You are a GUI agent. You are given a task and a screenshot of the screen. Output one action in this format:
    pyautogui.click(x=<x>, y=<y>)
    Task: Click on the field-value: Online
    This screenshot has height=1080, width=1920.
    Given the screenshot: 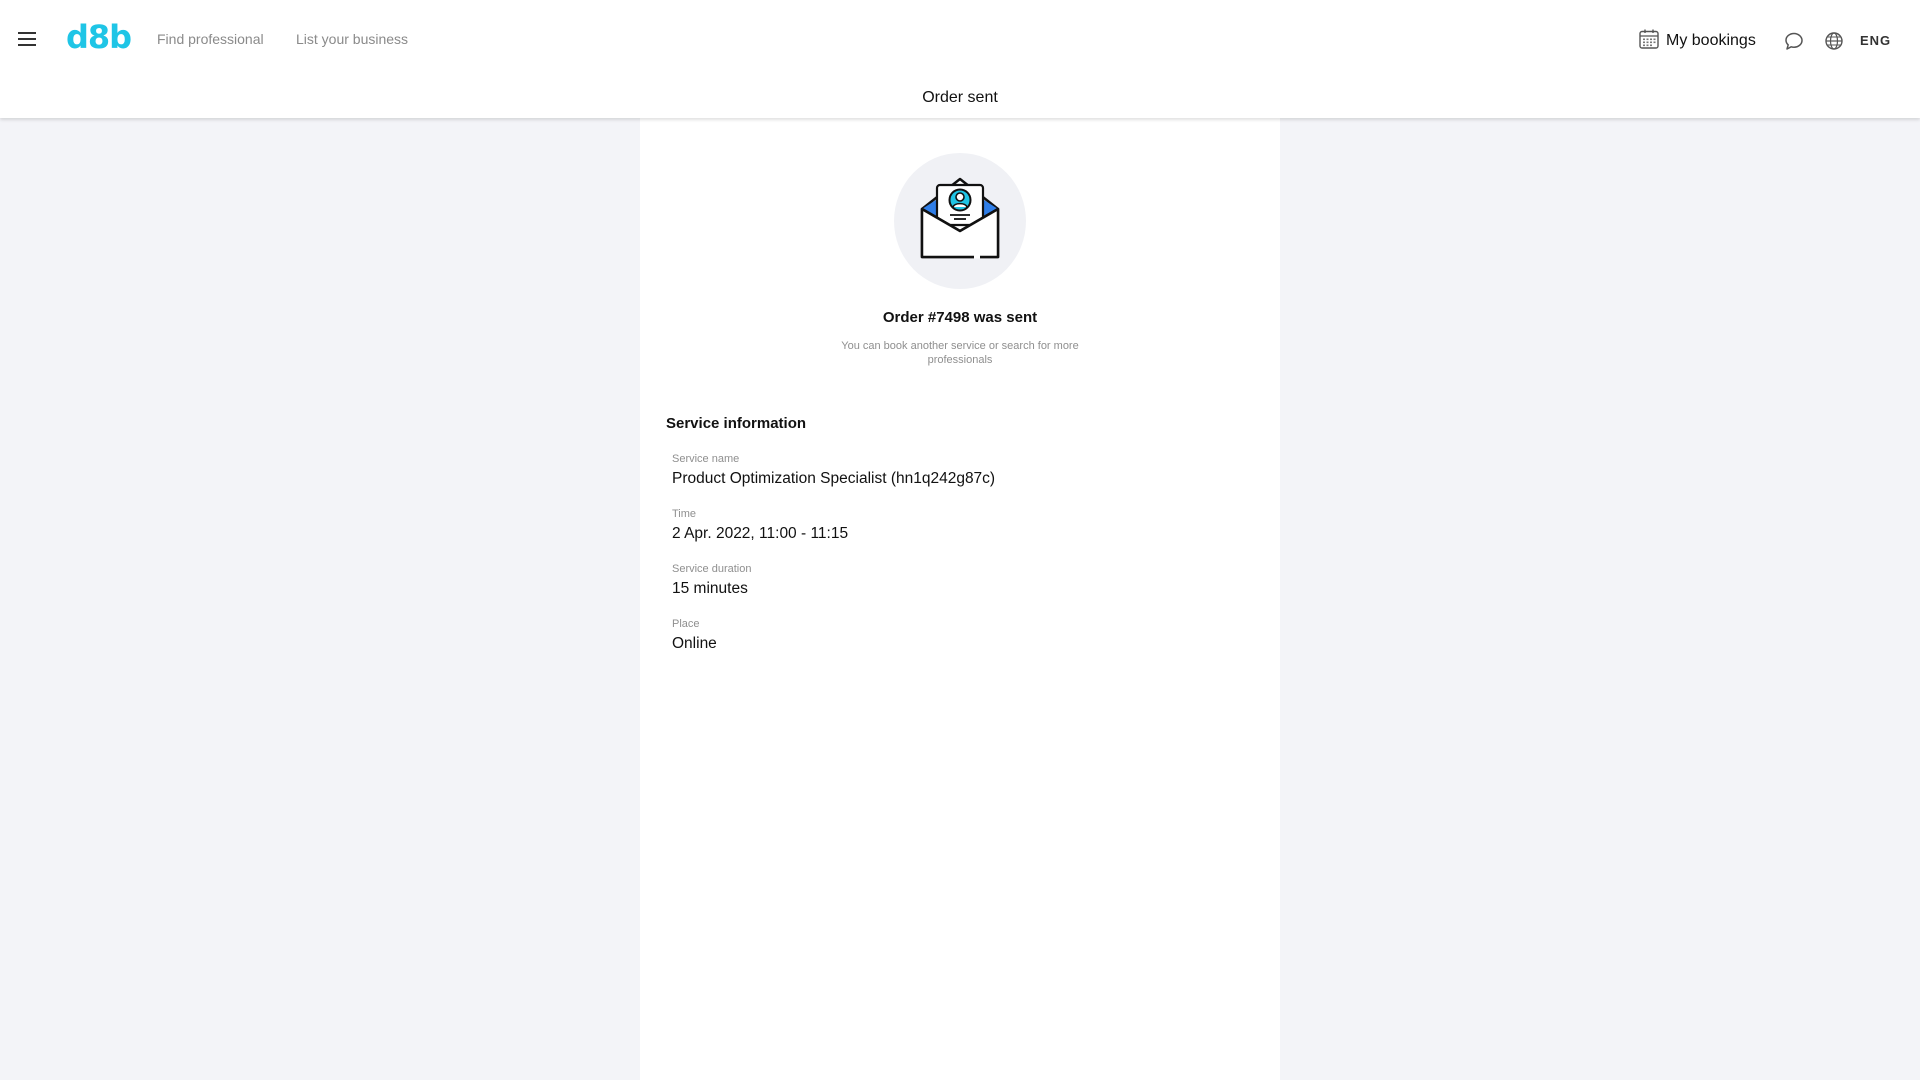 What is the action you would take?
    pyautogui.click(x=694, y=643)
    